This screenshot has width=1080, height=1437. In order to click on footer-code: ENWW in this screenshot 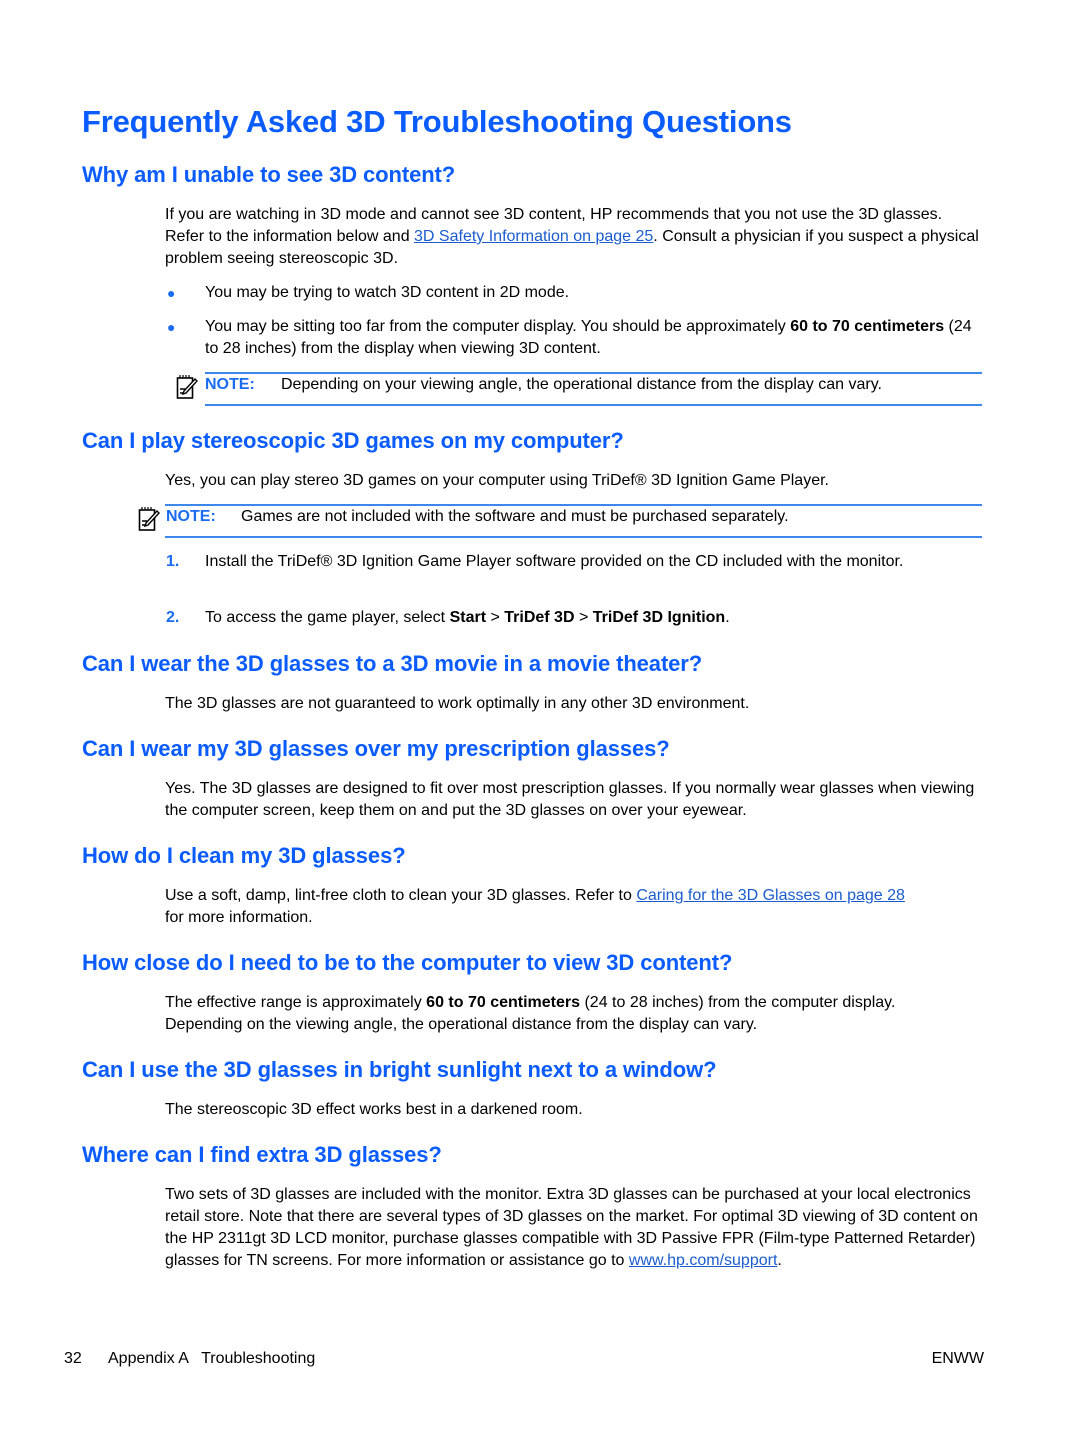, I will do `click(957, 1358)`.